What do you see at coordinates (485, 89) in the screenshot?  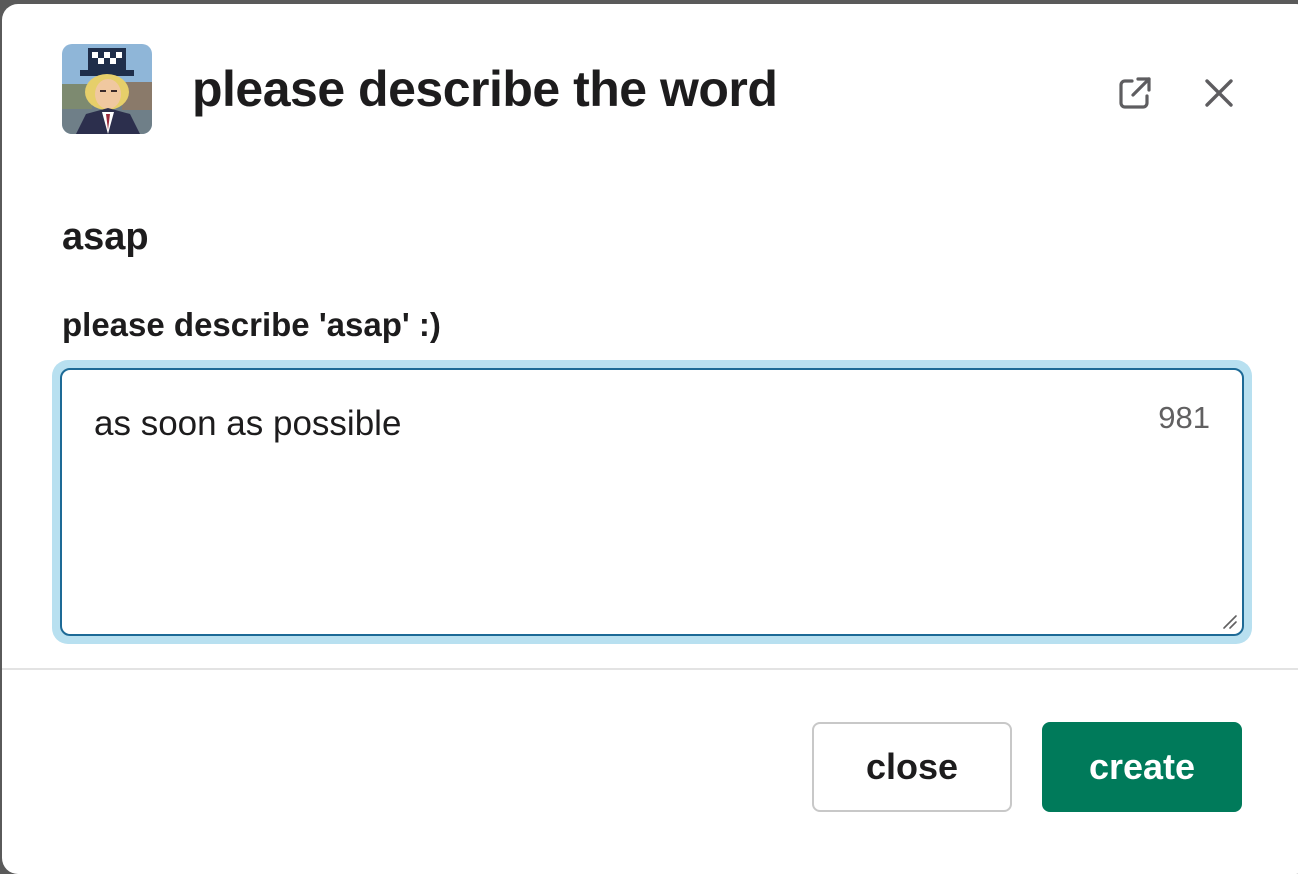 I see `modal-title: please describe the word` at bounding box center [485, 89].